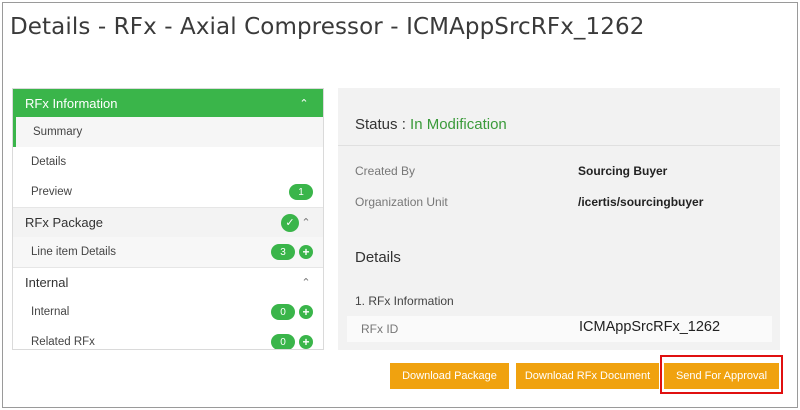 This screenshot has height=410, width=800. I want to click on org-unit-value: /icertis/sourcingbuyer, so click(641, 202).